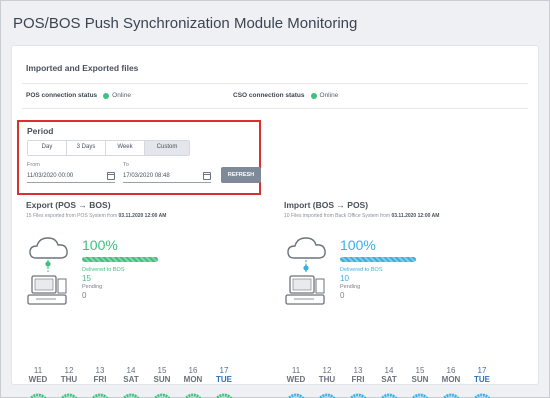  I want to click on export-delivered-value: 15, so click(86, 278).